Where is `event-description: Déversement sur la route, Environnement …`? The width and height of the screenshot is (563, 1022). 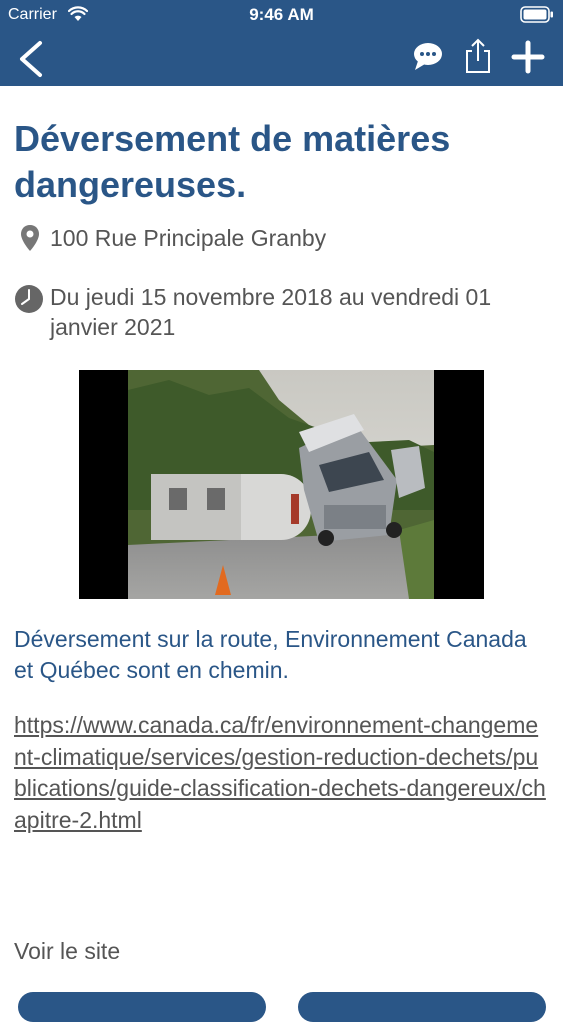
event-description: Déversement sur la route, Environnement … is located at coordinates (270, 654).